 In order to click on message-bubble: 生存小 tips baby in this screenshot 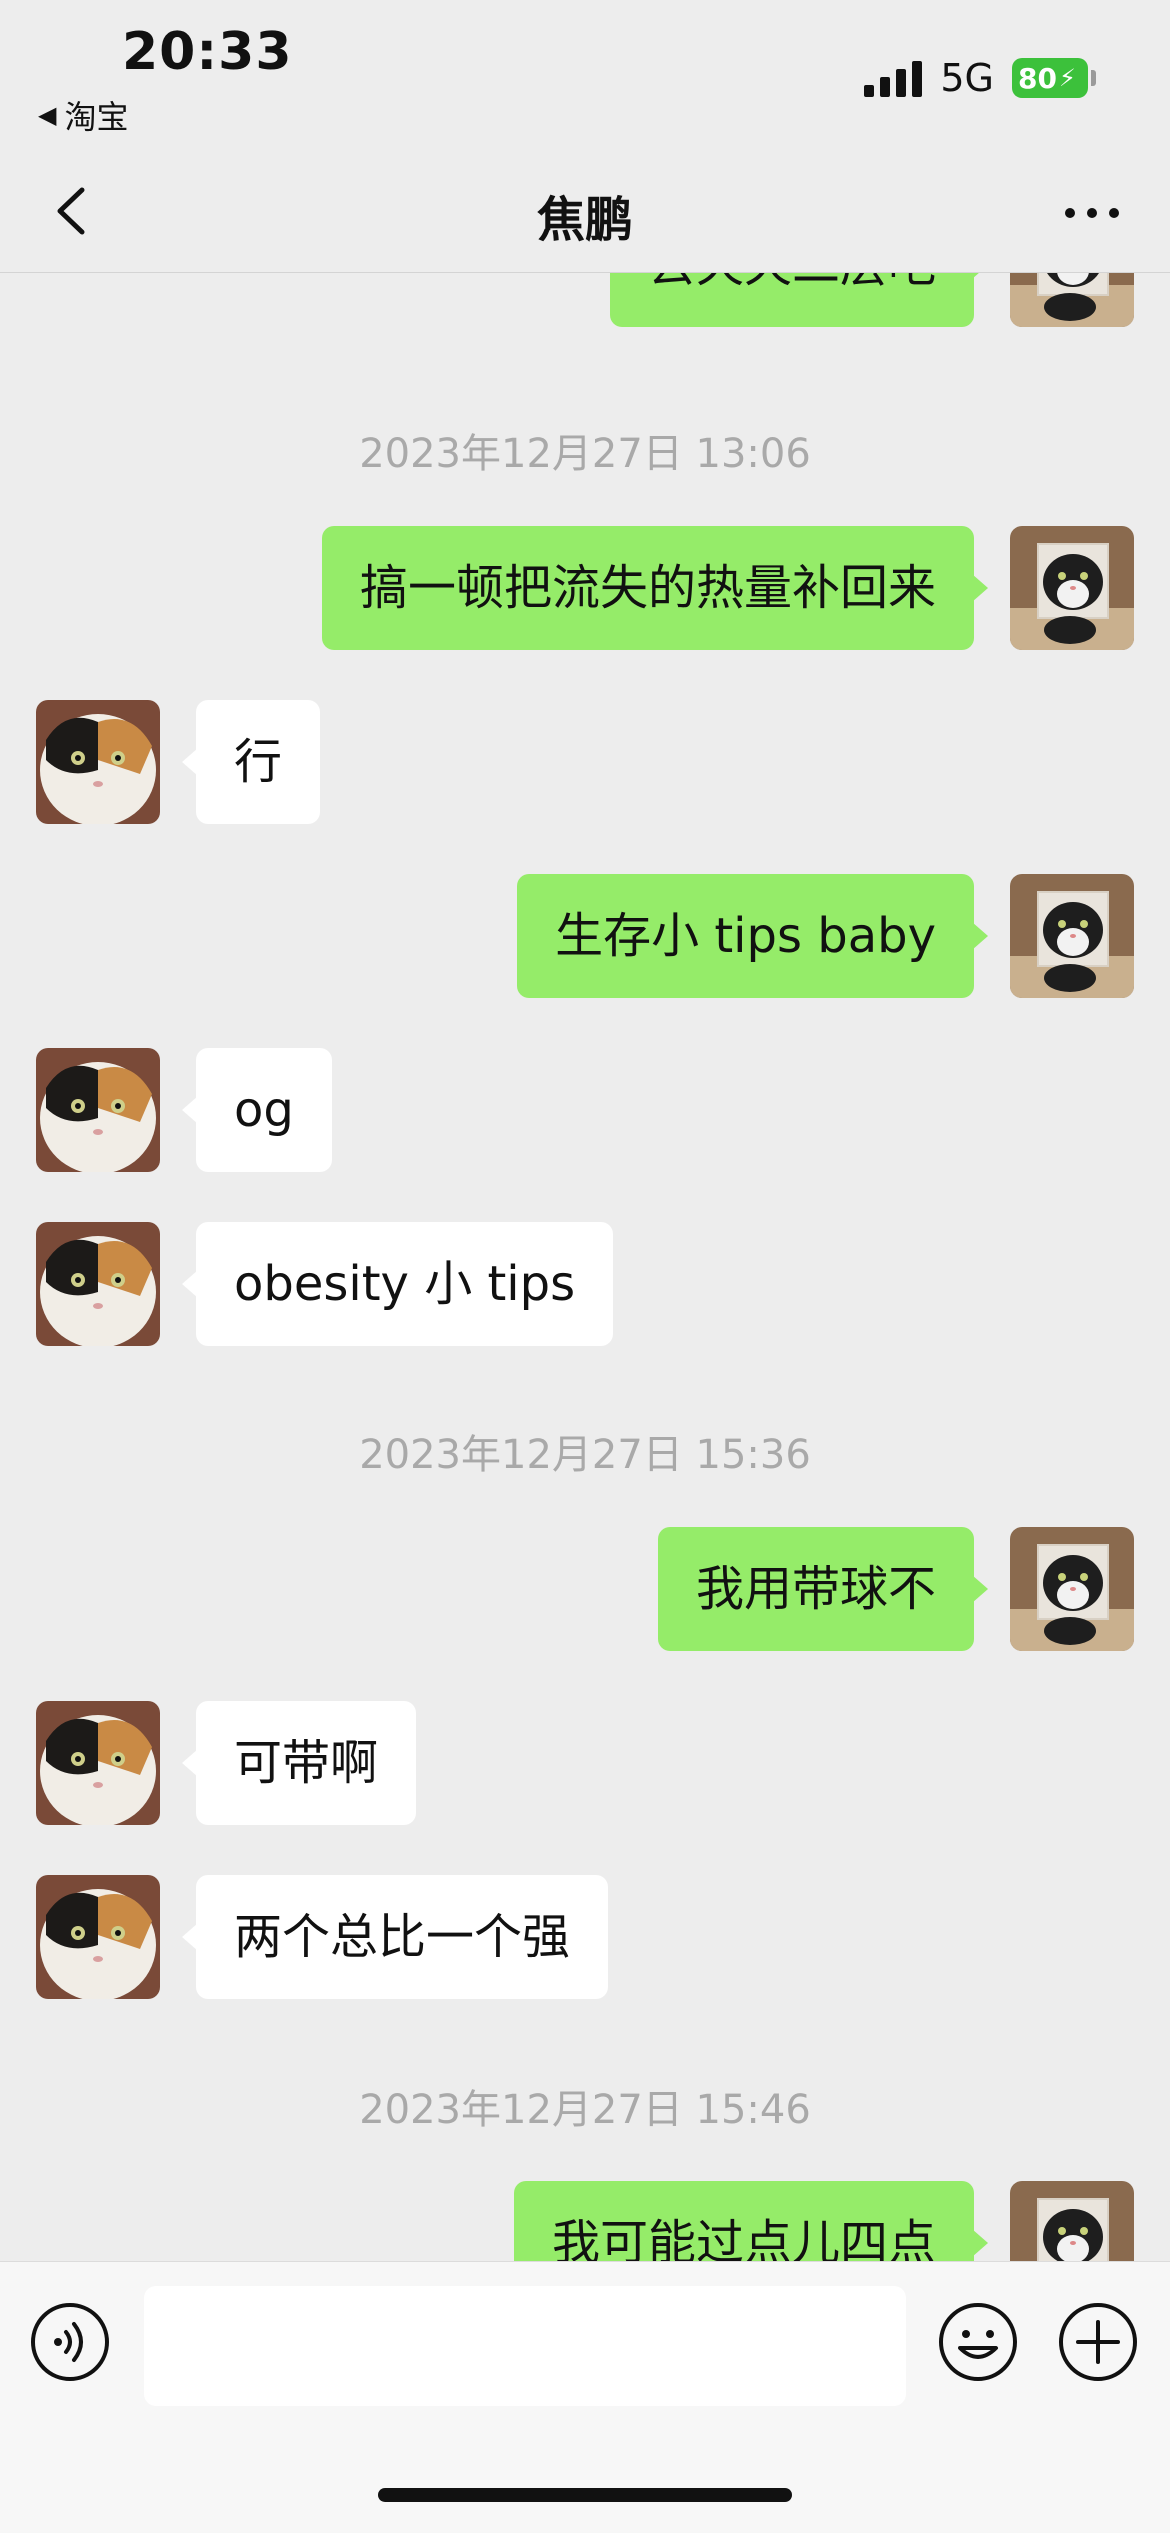, I will do `click(752, 936)`.